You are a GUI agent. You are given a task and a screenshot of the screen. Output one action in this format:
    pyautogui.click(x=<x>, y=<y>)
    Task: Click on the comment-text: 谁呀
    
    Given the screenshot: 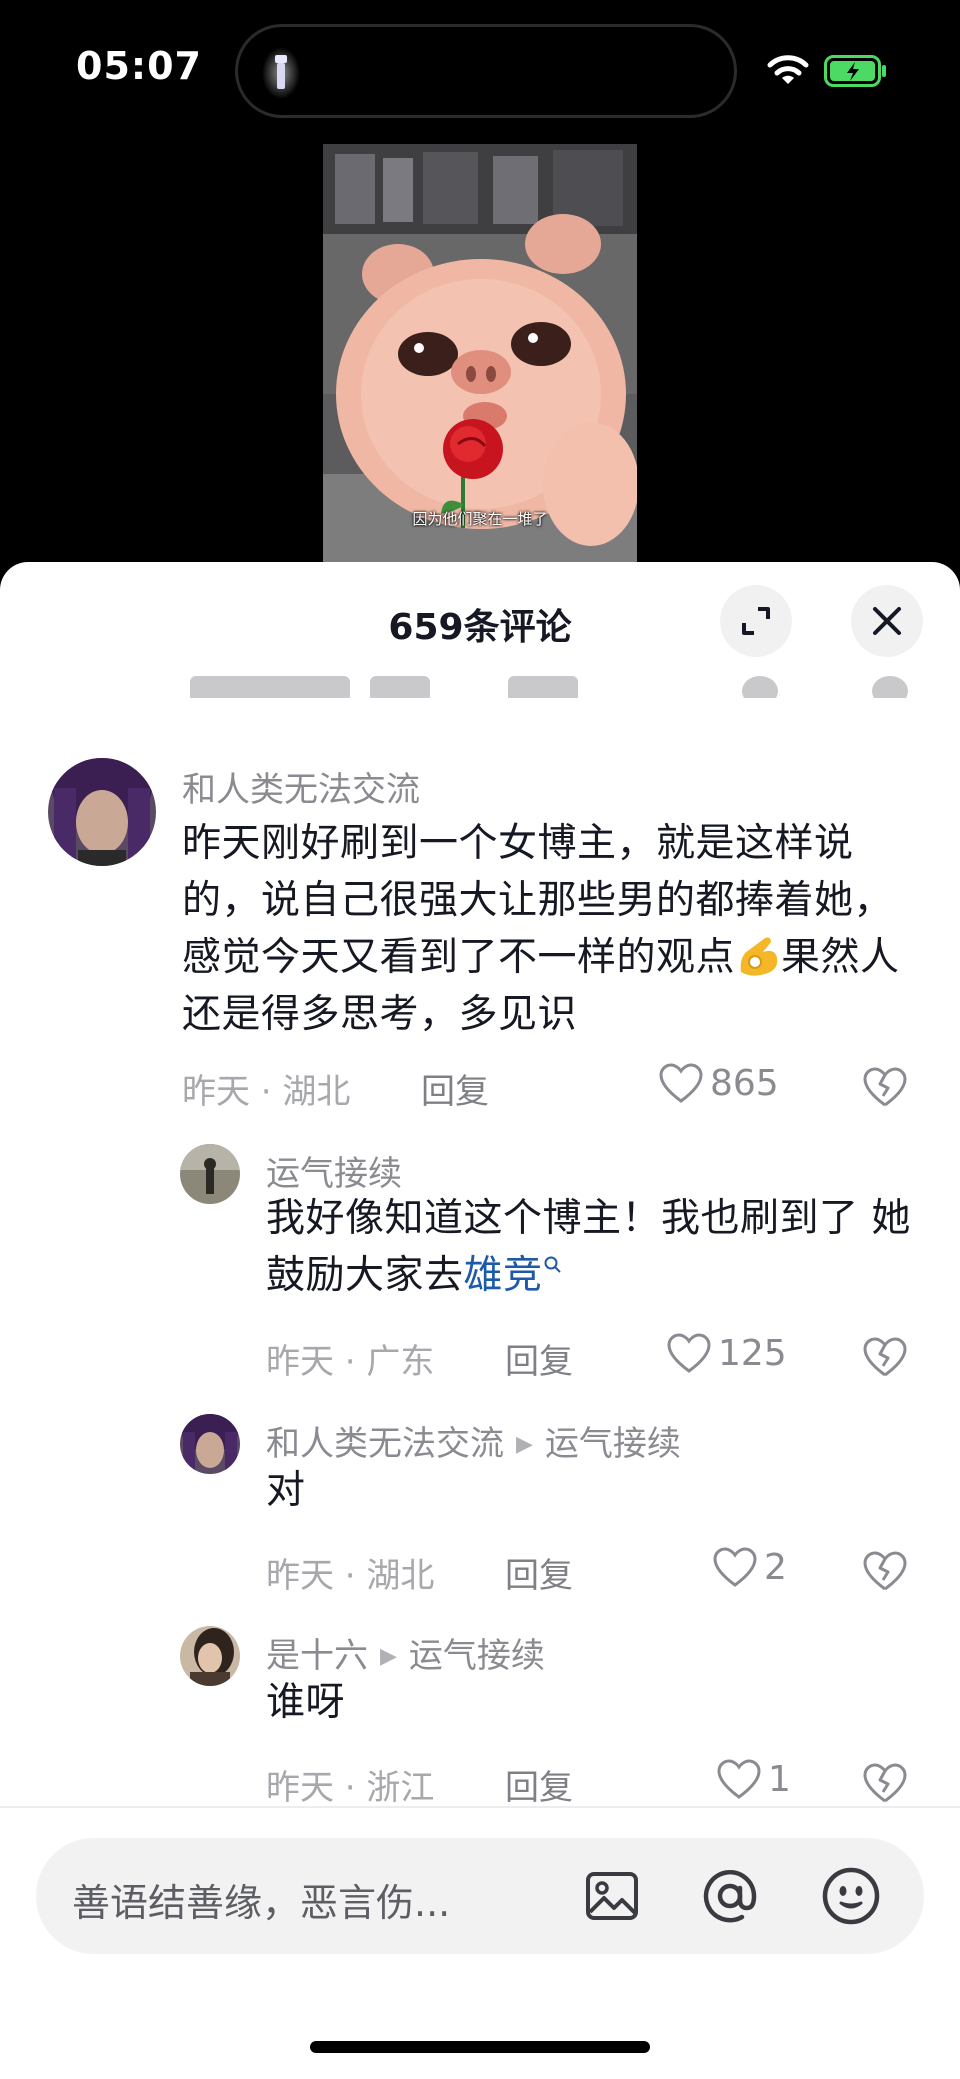 What is the action you would take?
    pyautogui.click(x=306, y=1702)
    